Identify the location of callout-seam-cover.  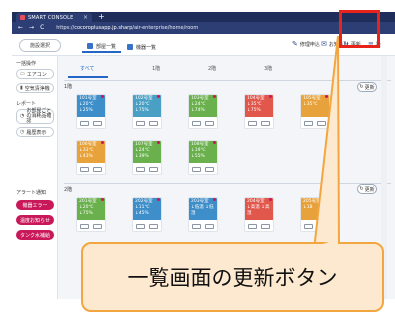
(327, 242).